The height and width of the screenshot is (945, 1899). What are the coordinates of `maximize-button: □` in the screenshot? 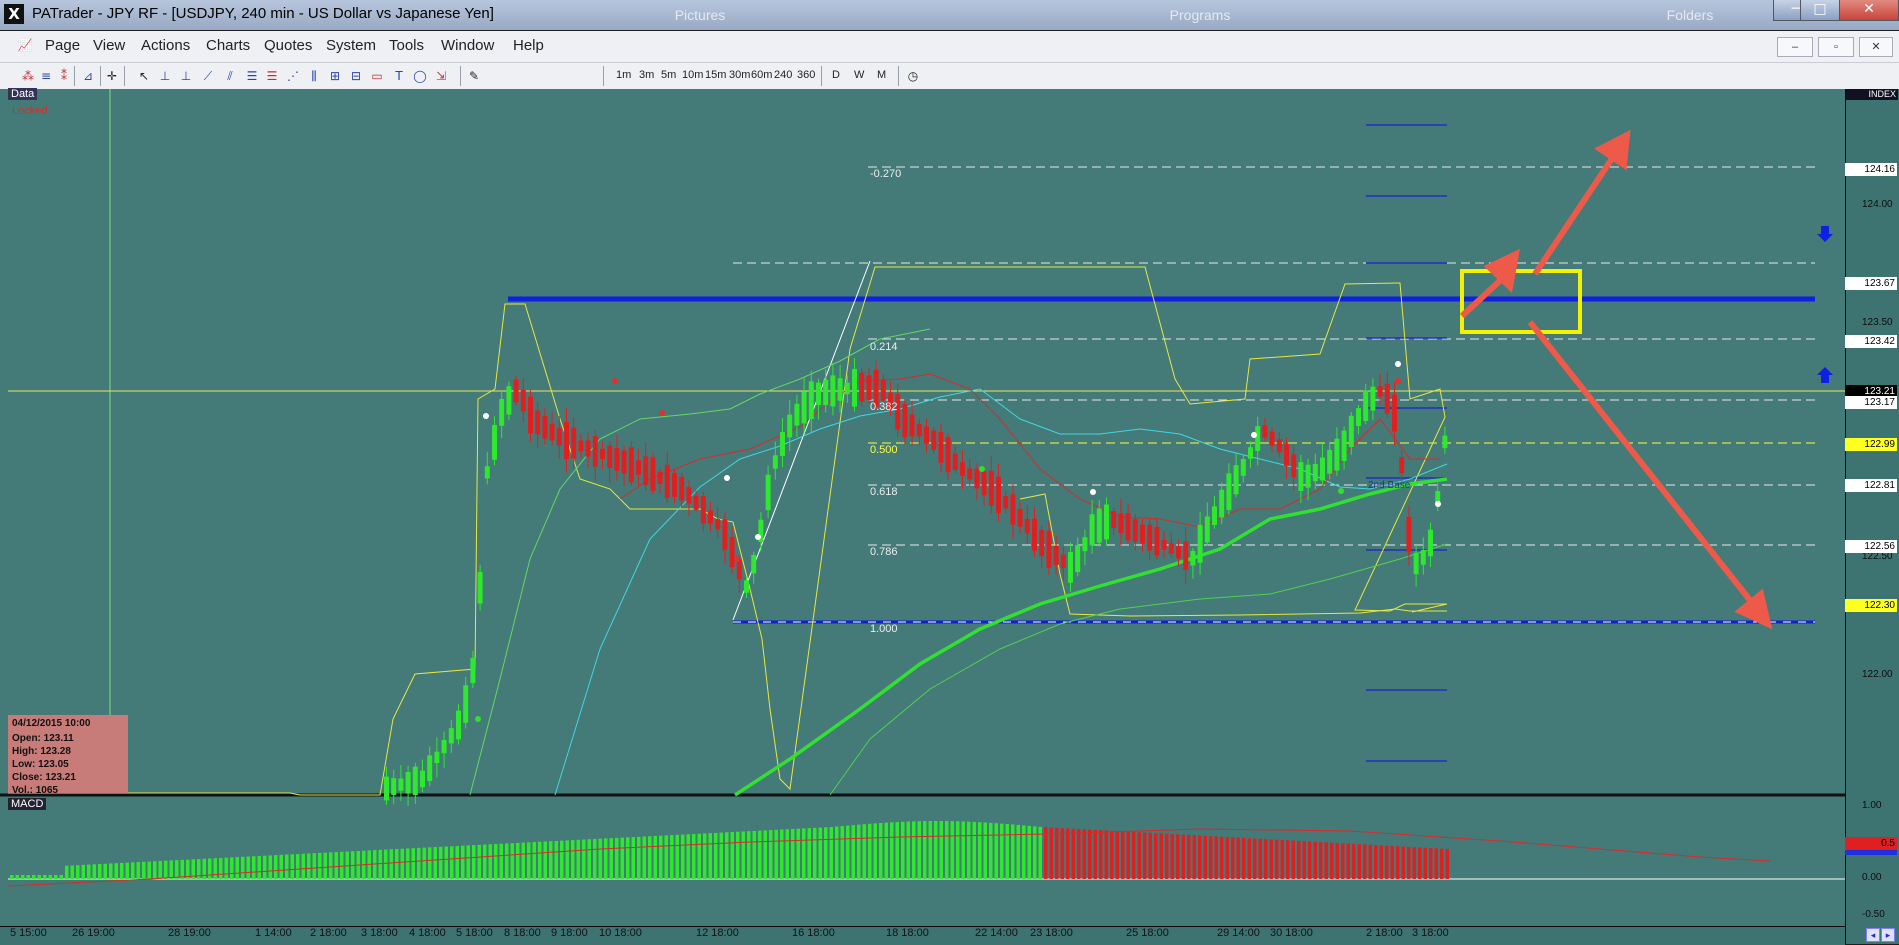 It's located at (1820, 10).